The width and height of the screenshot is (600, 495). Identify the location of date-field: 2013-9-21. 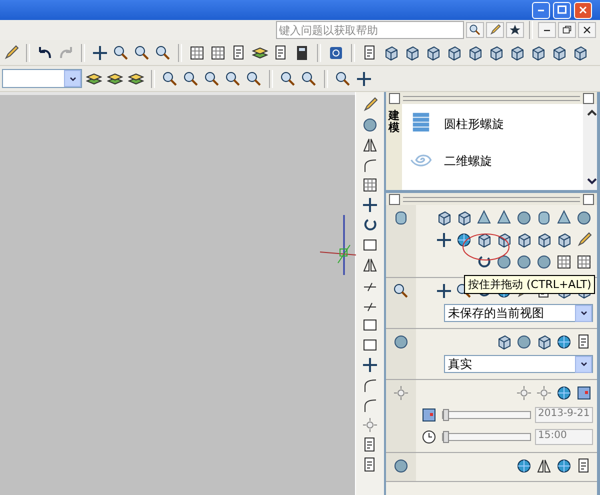
(564, 415).